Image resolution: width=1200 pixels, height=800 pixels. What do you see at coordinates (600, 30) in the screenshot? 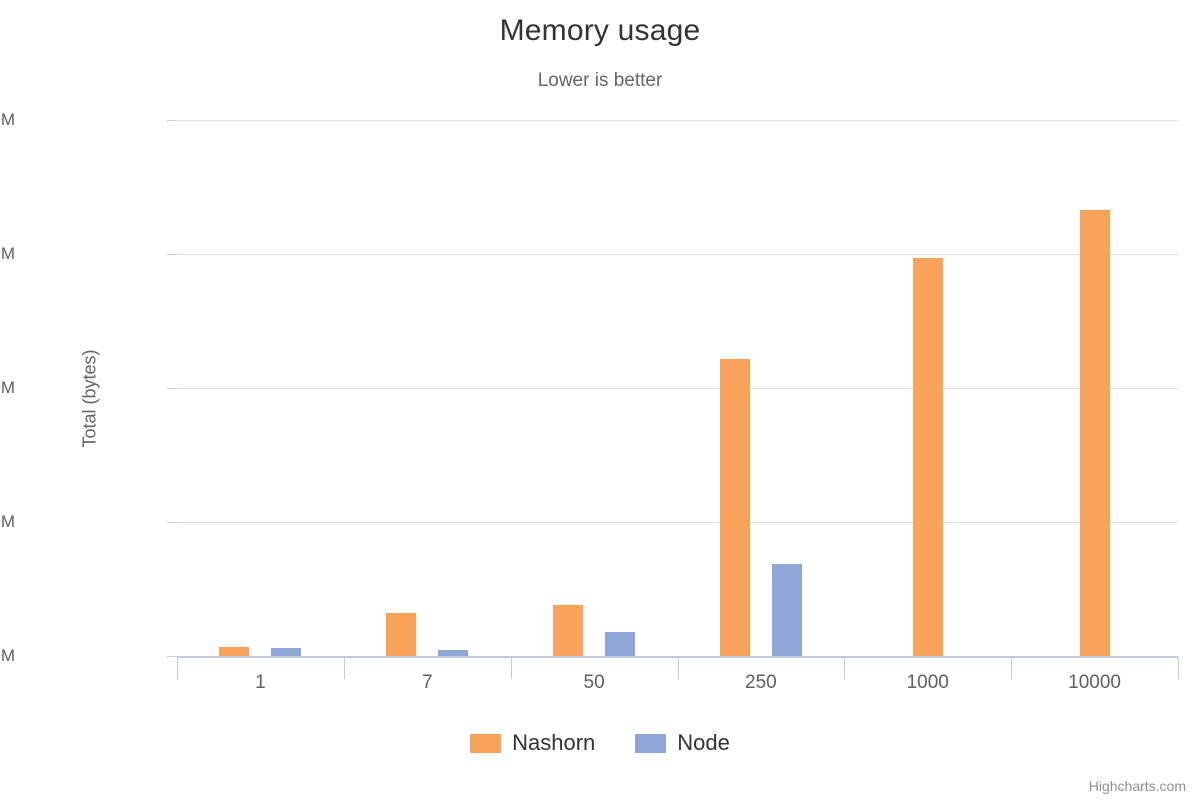
I see `chart-title: Memory usage` at bounding box center [600, 30].